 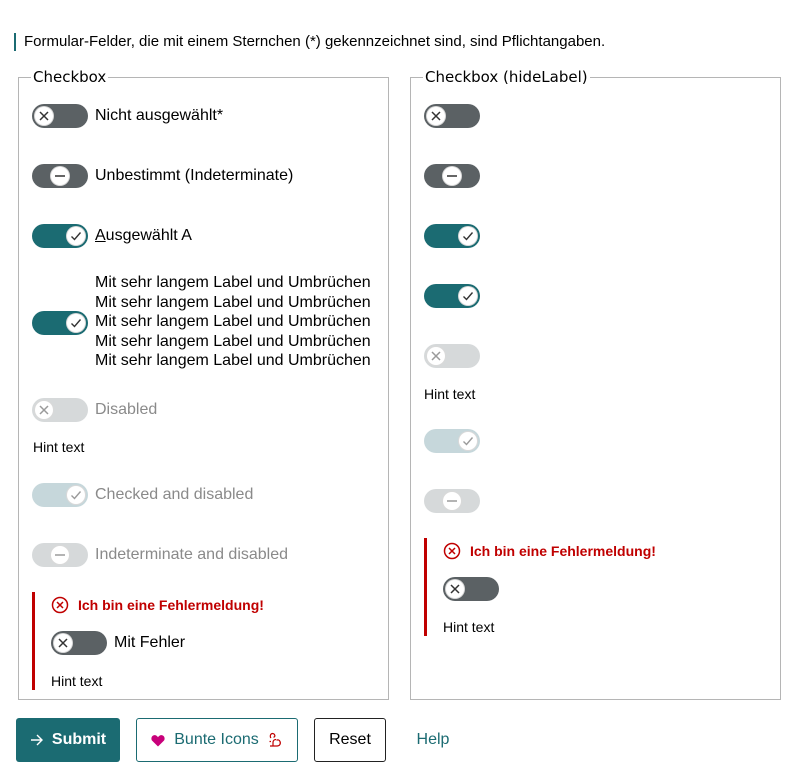 I want to click on reset-button: Reset, so click(x=350, y=740).